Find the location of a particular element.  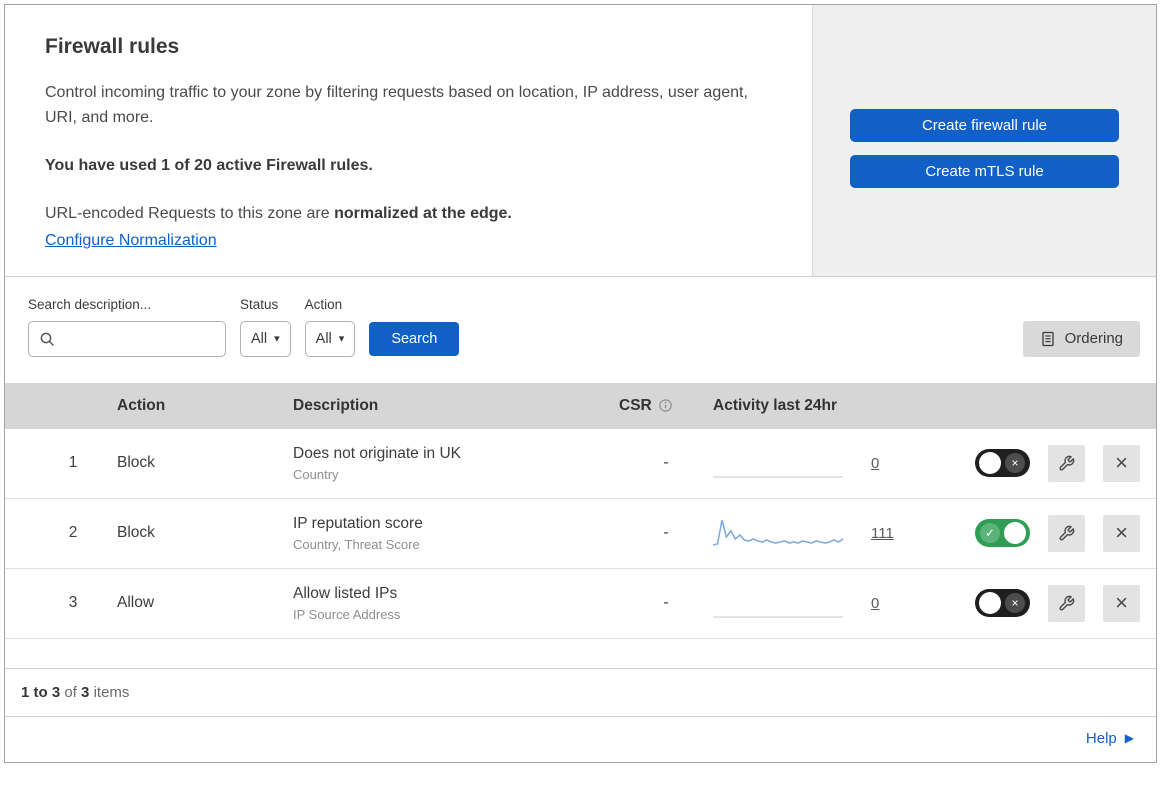

ordering-button: Ordering is located at coordinates (1081, 338).